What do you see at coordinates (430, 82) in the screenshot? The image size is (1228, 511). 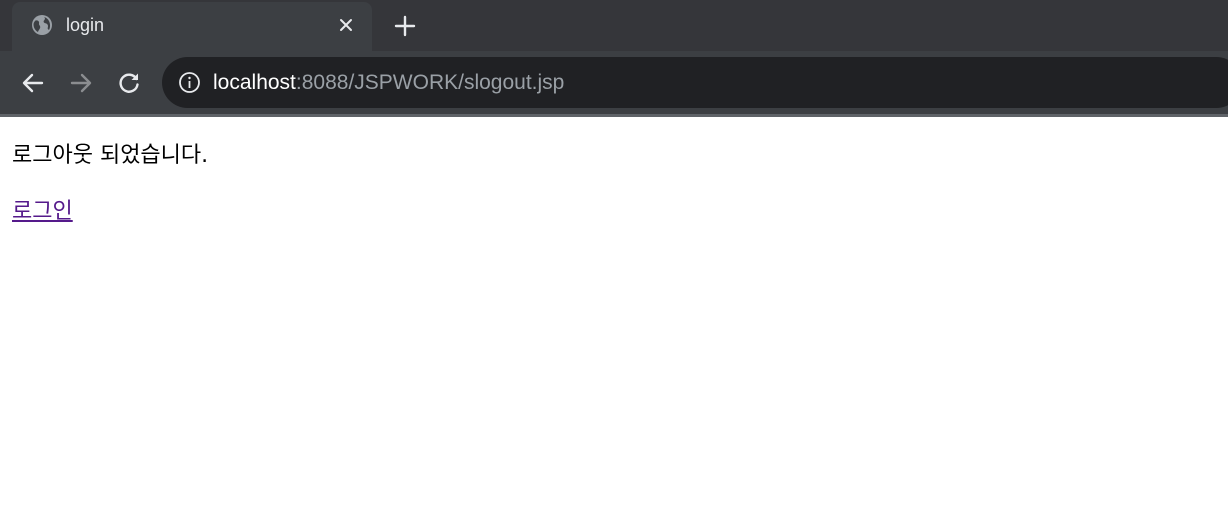 I see `url-path: :8088/JSPWORK/slogout.jsp` at bounding box center [430, 82].